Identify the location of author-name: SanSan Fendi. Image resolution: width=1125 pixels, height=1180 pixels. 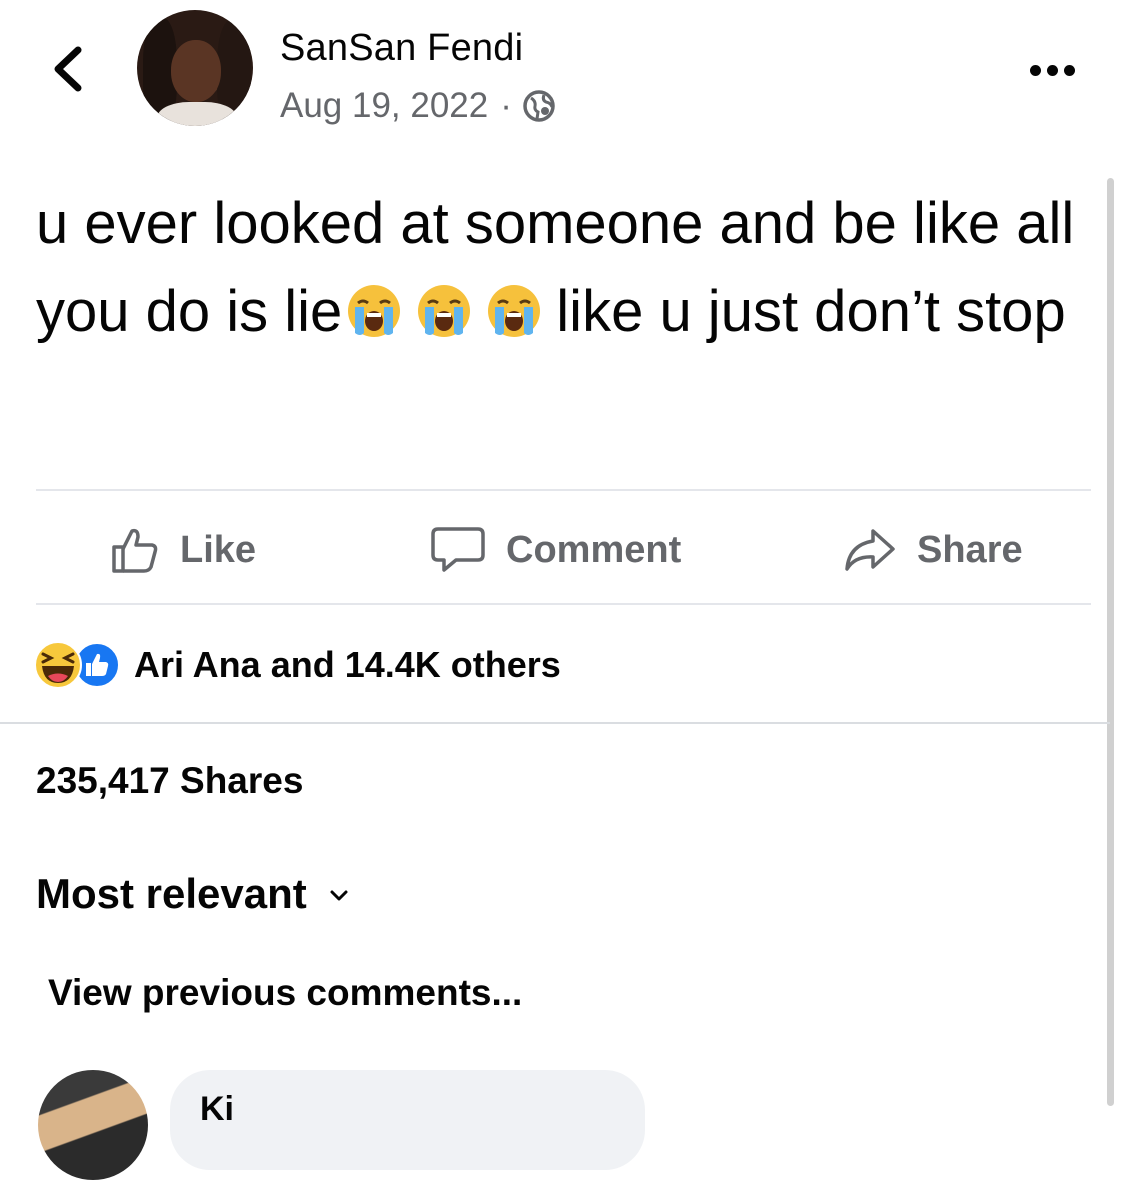
(401, 48).